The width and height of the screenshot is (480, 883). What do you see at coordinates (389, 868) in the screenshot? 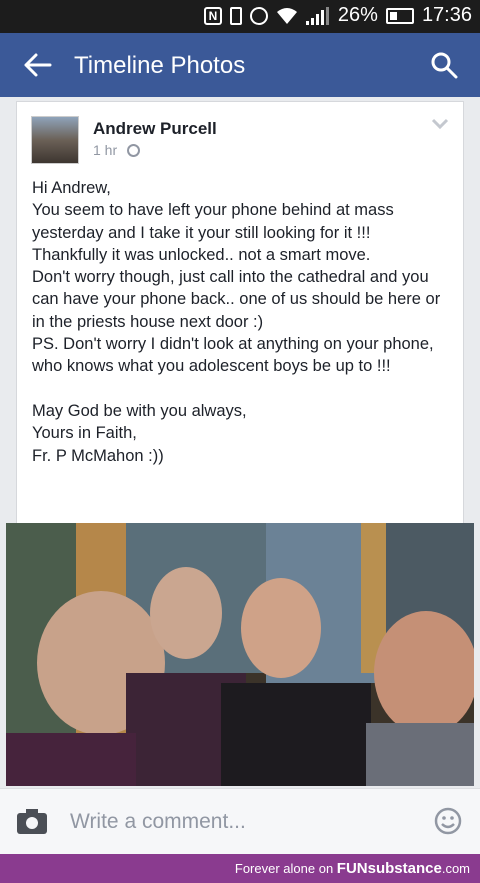
I see `watermark-brand: FUNsubstance` at bounding box center [389, 868].